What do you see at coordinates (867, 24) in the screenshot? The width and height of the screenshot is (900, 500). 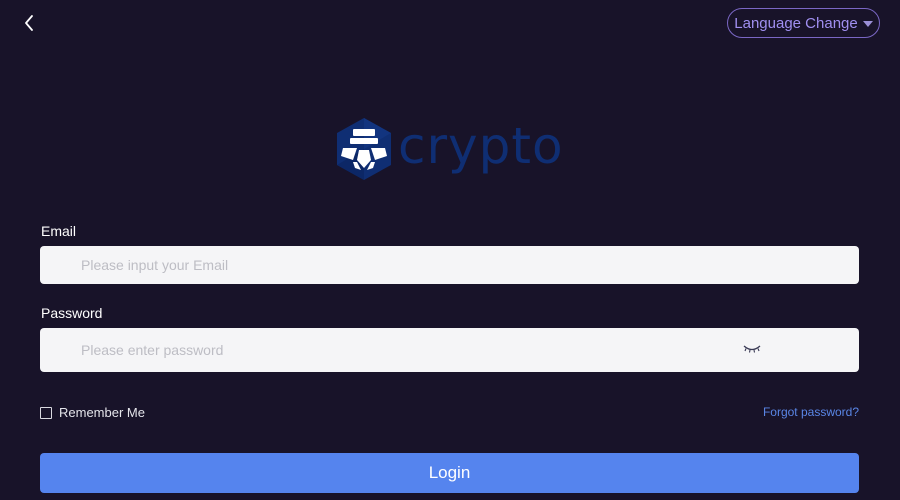 I see `caret-down-icon` at bounding box center [867, 24].